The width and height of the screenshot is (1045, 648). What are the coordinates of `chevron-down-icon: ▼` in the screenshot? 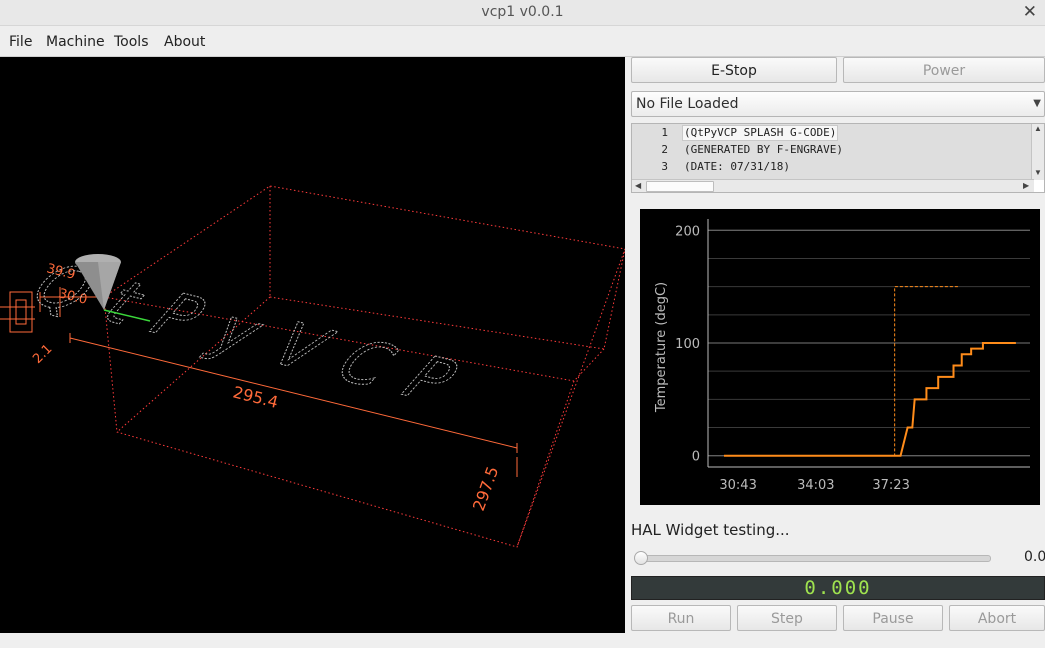 It's located at (1037, 103).